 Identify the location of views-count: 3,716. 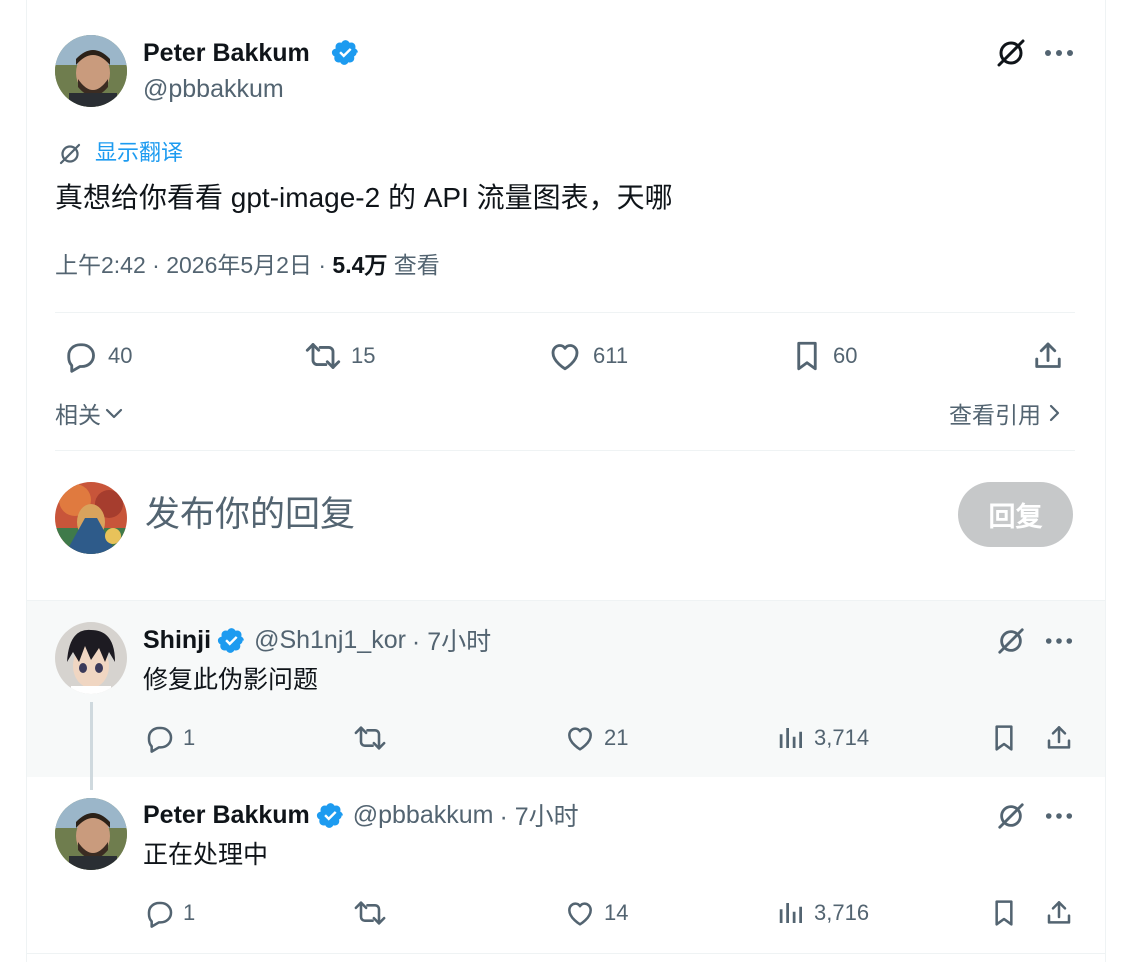
(842, 912).